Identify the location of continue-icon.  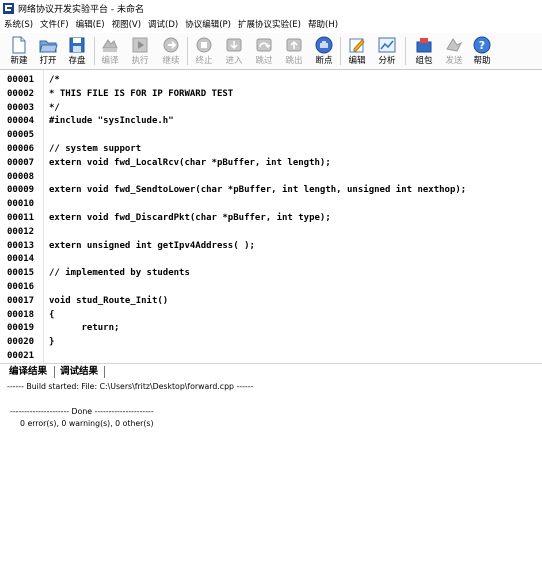
(171, 45).